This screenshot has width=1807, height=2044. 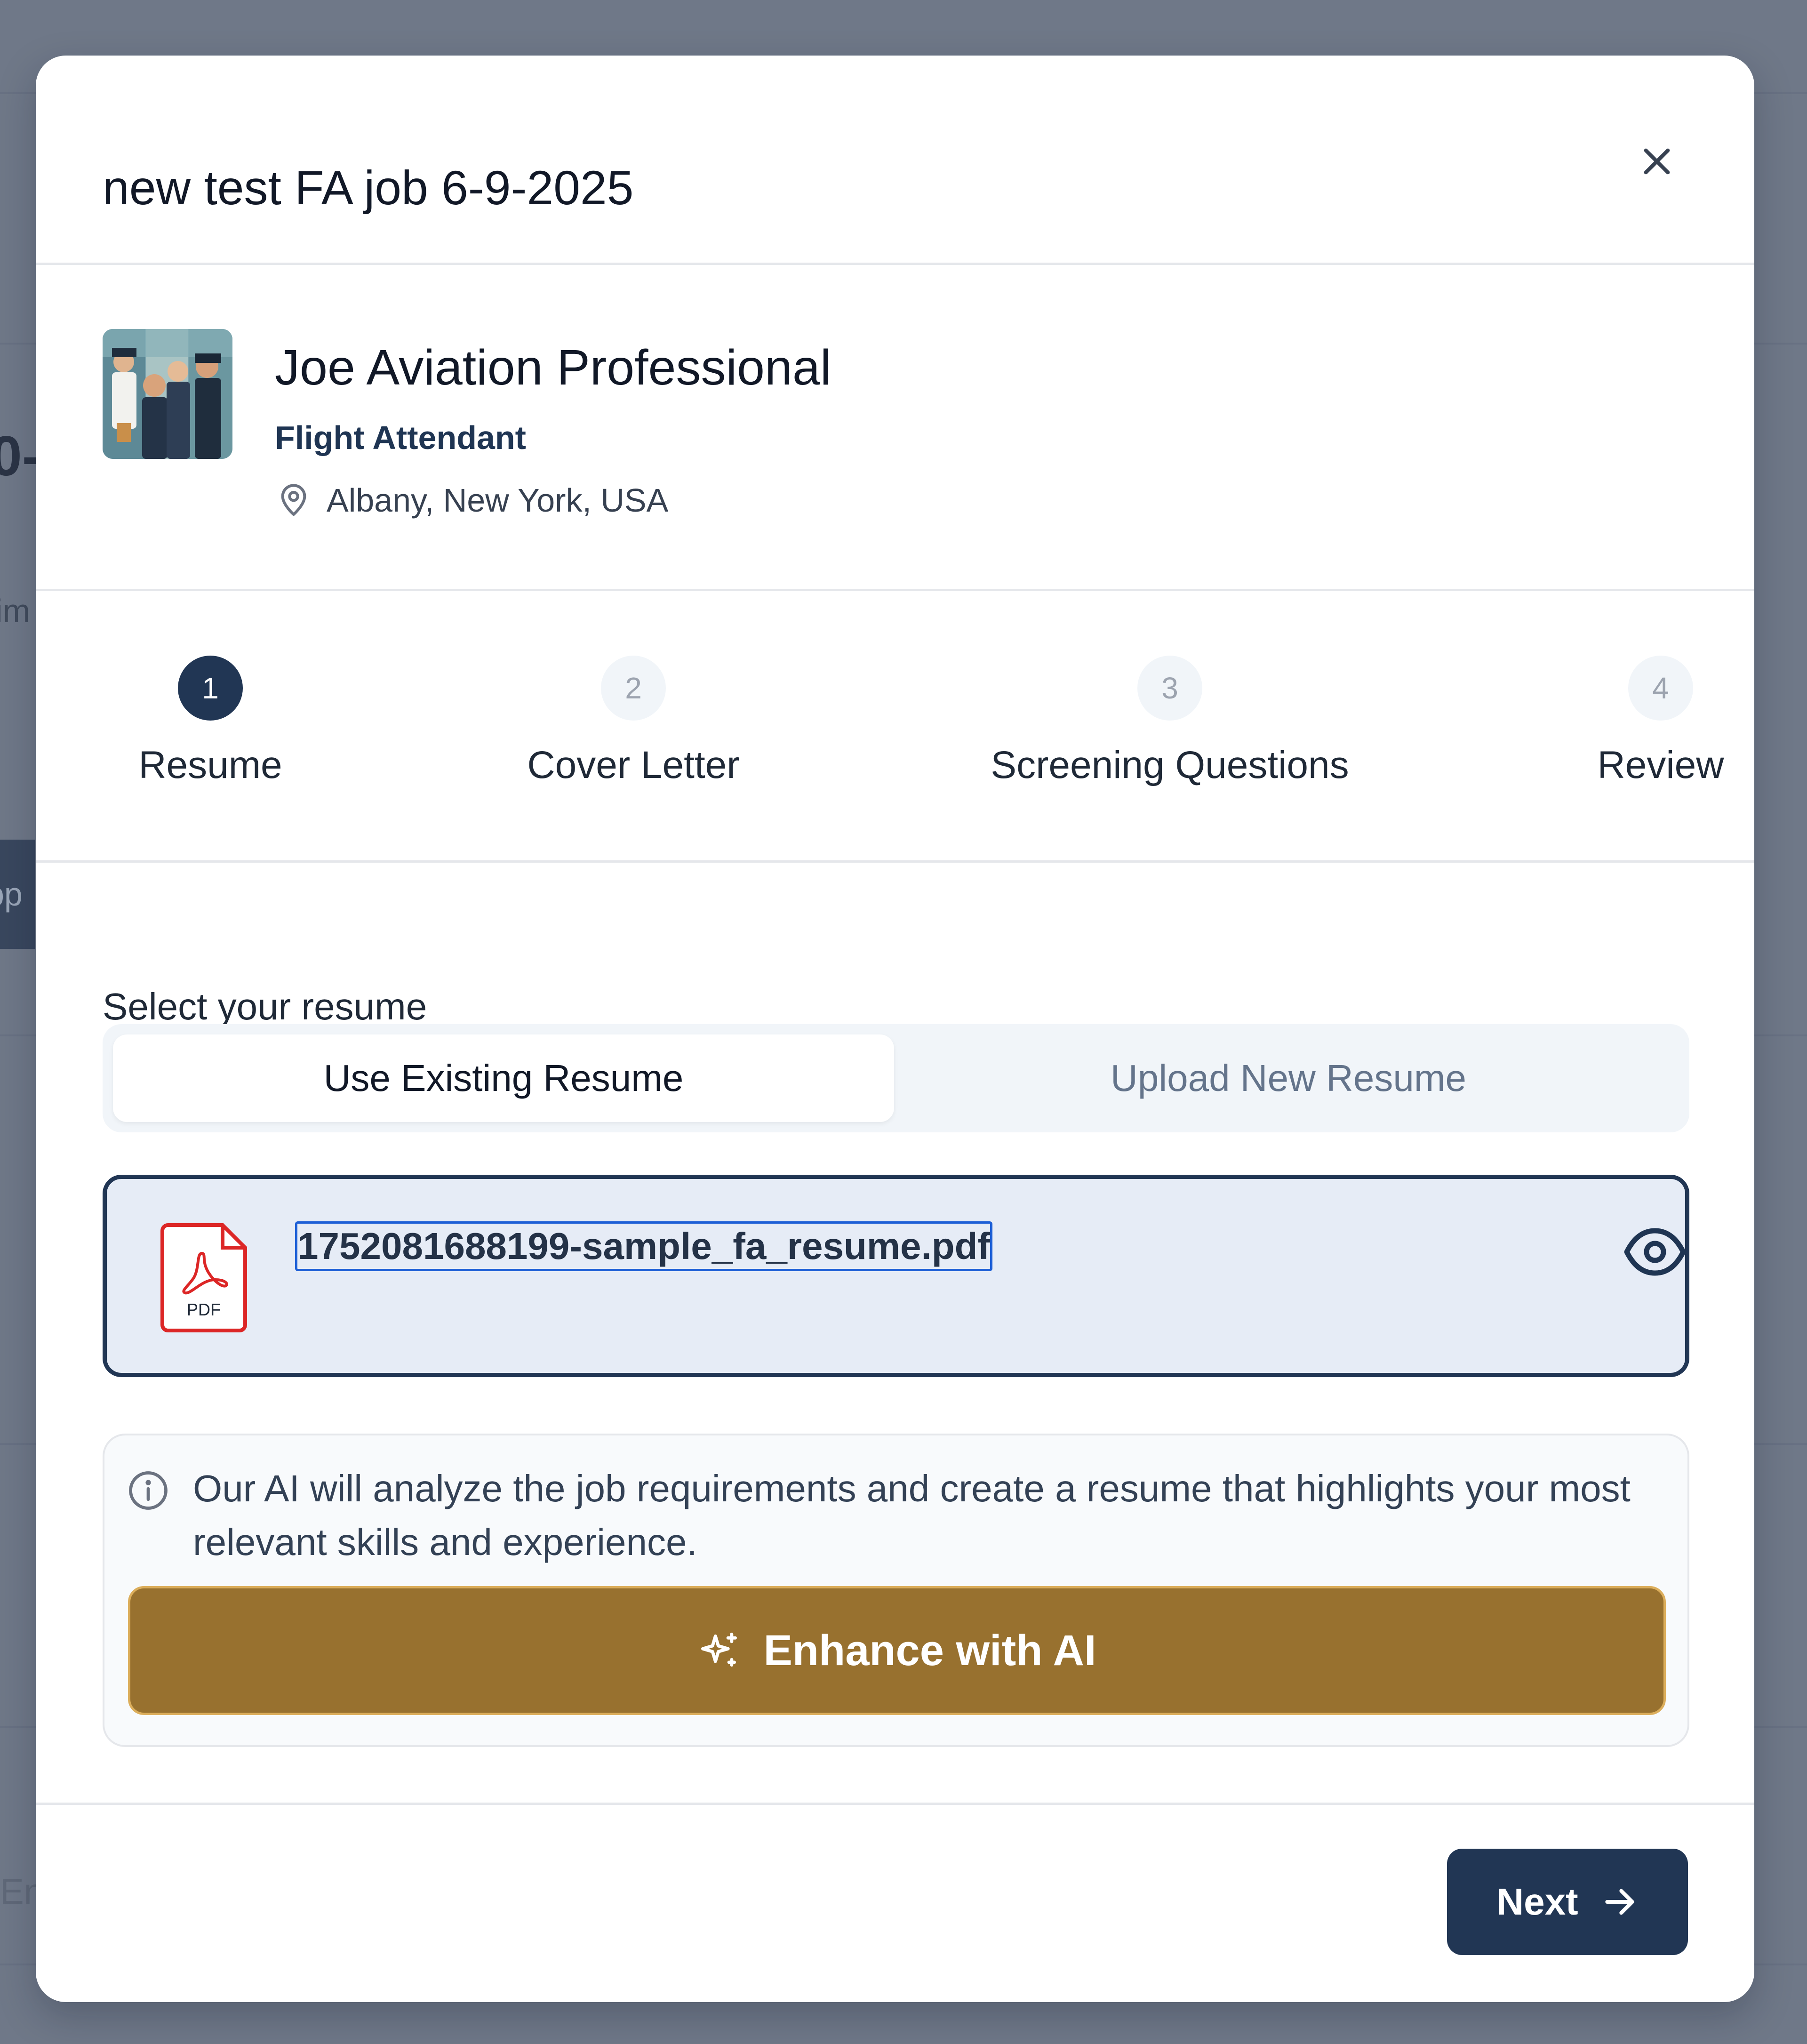 I want to click on next-button-label: Next, so click(x=1537, y=1902).